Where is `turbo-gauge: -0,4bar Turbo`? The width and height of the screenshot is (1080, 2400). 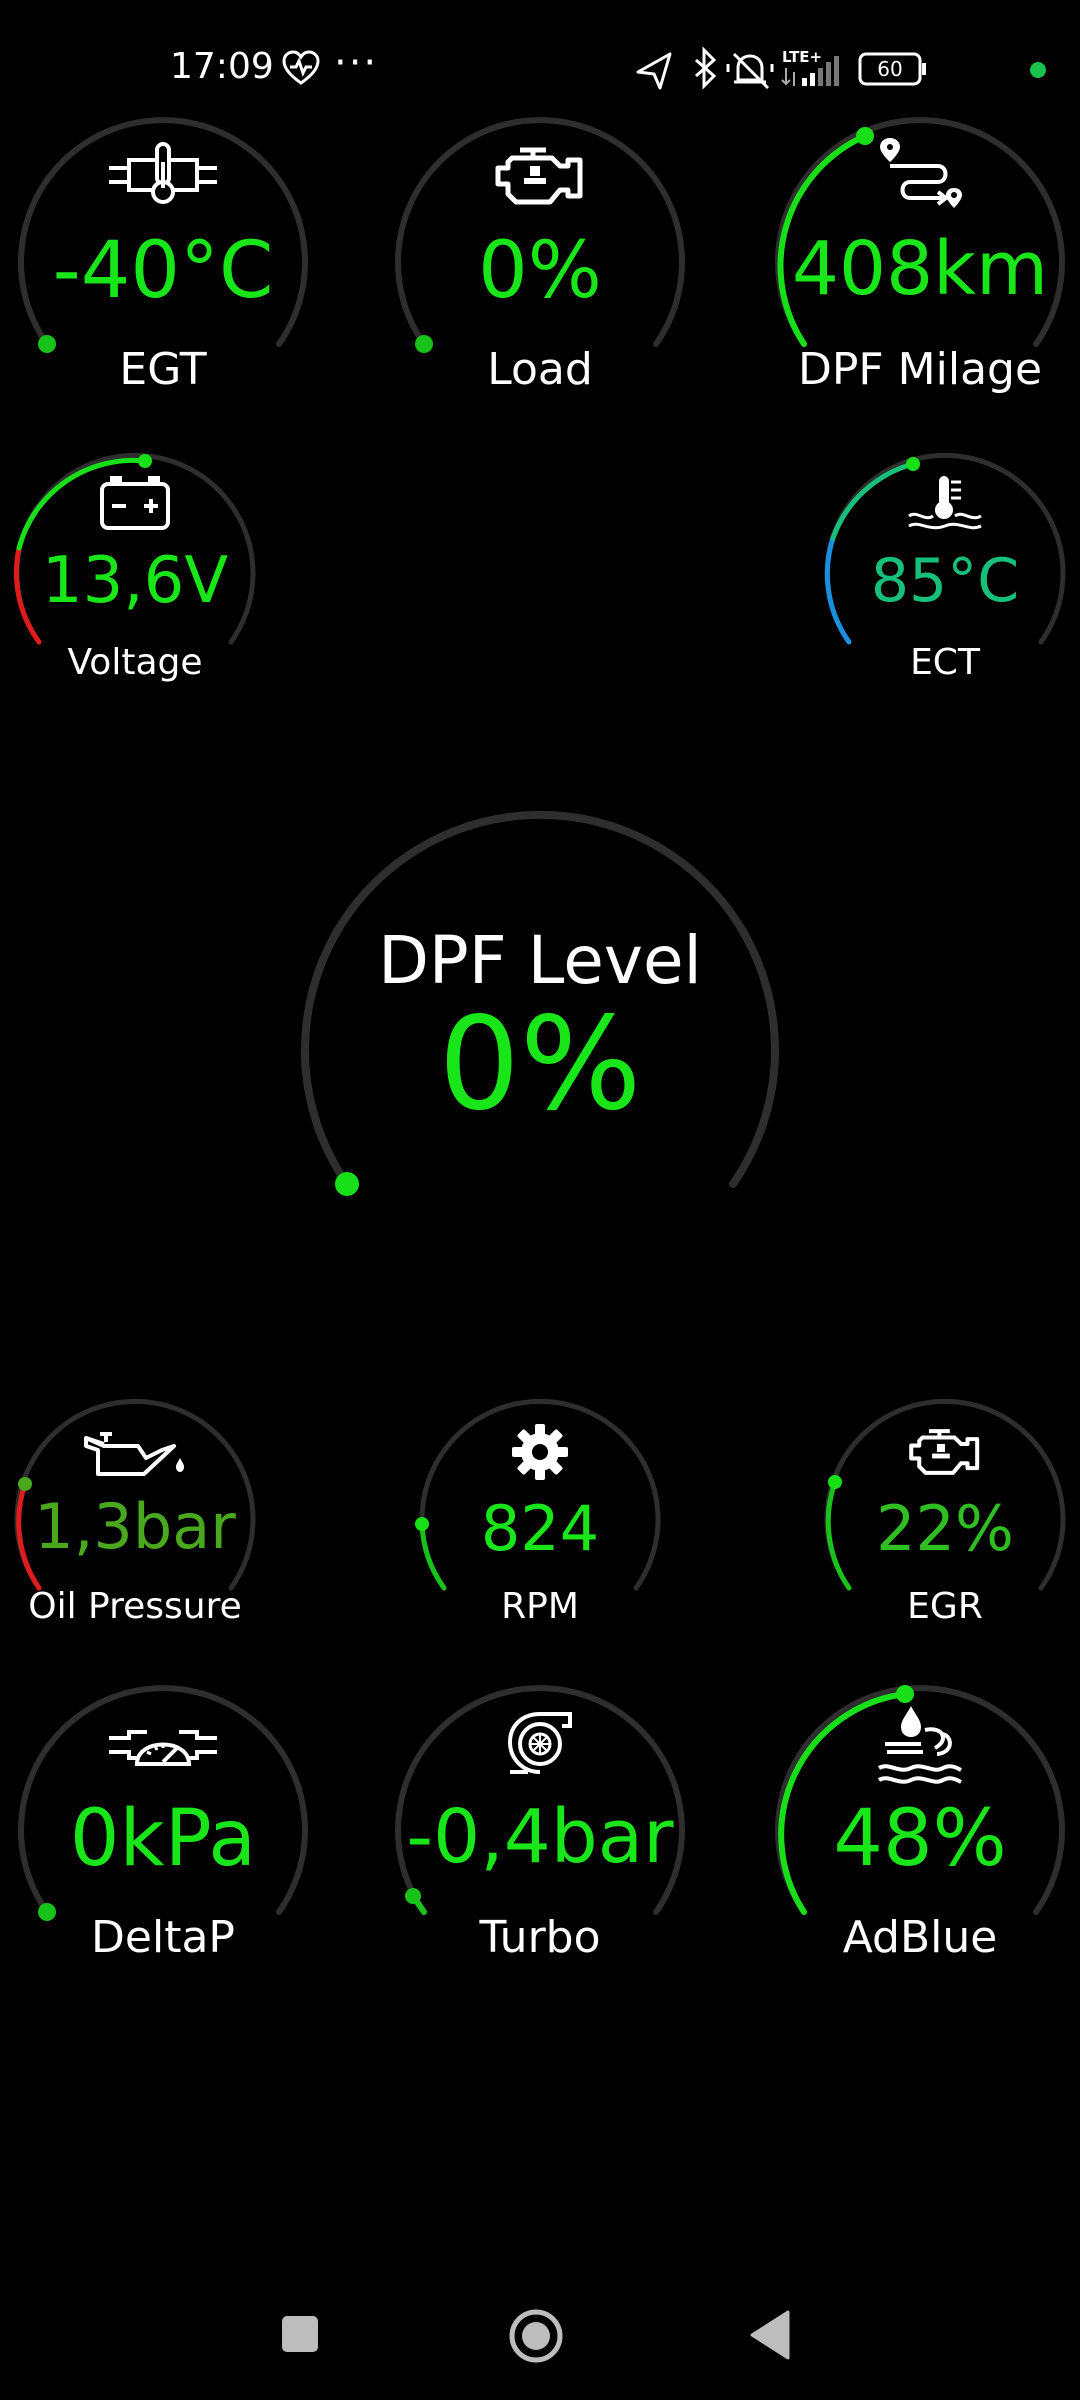
turbo-gauge: -0,4bar Turbo is located at coordinates (540, 1832).